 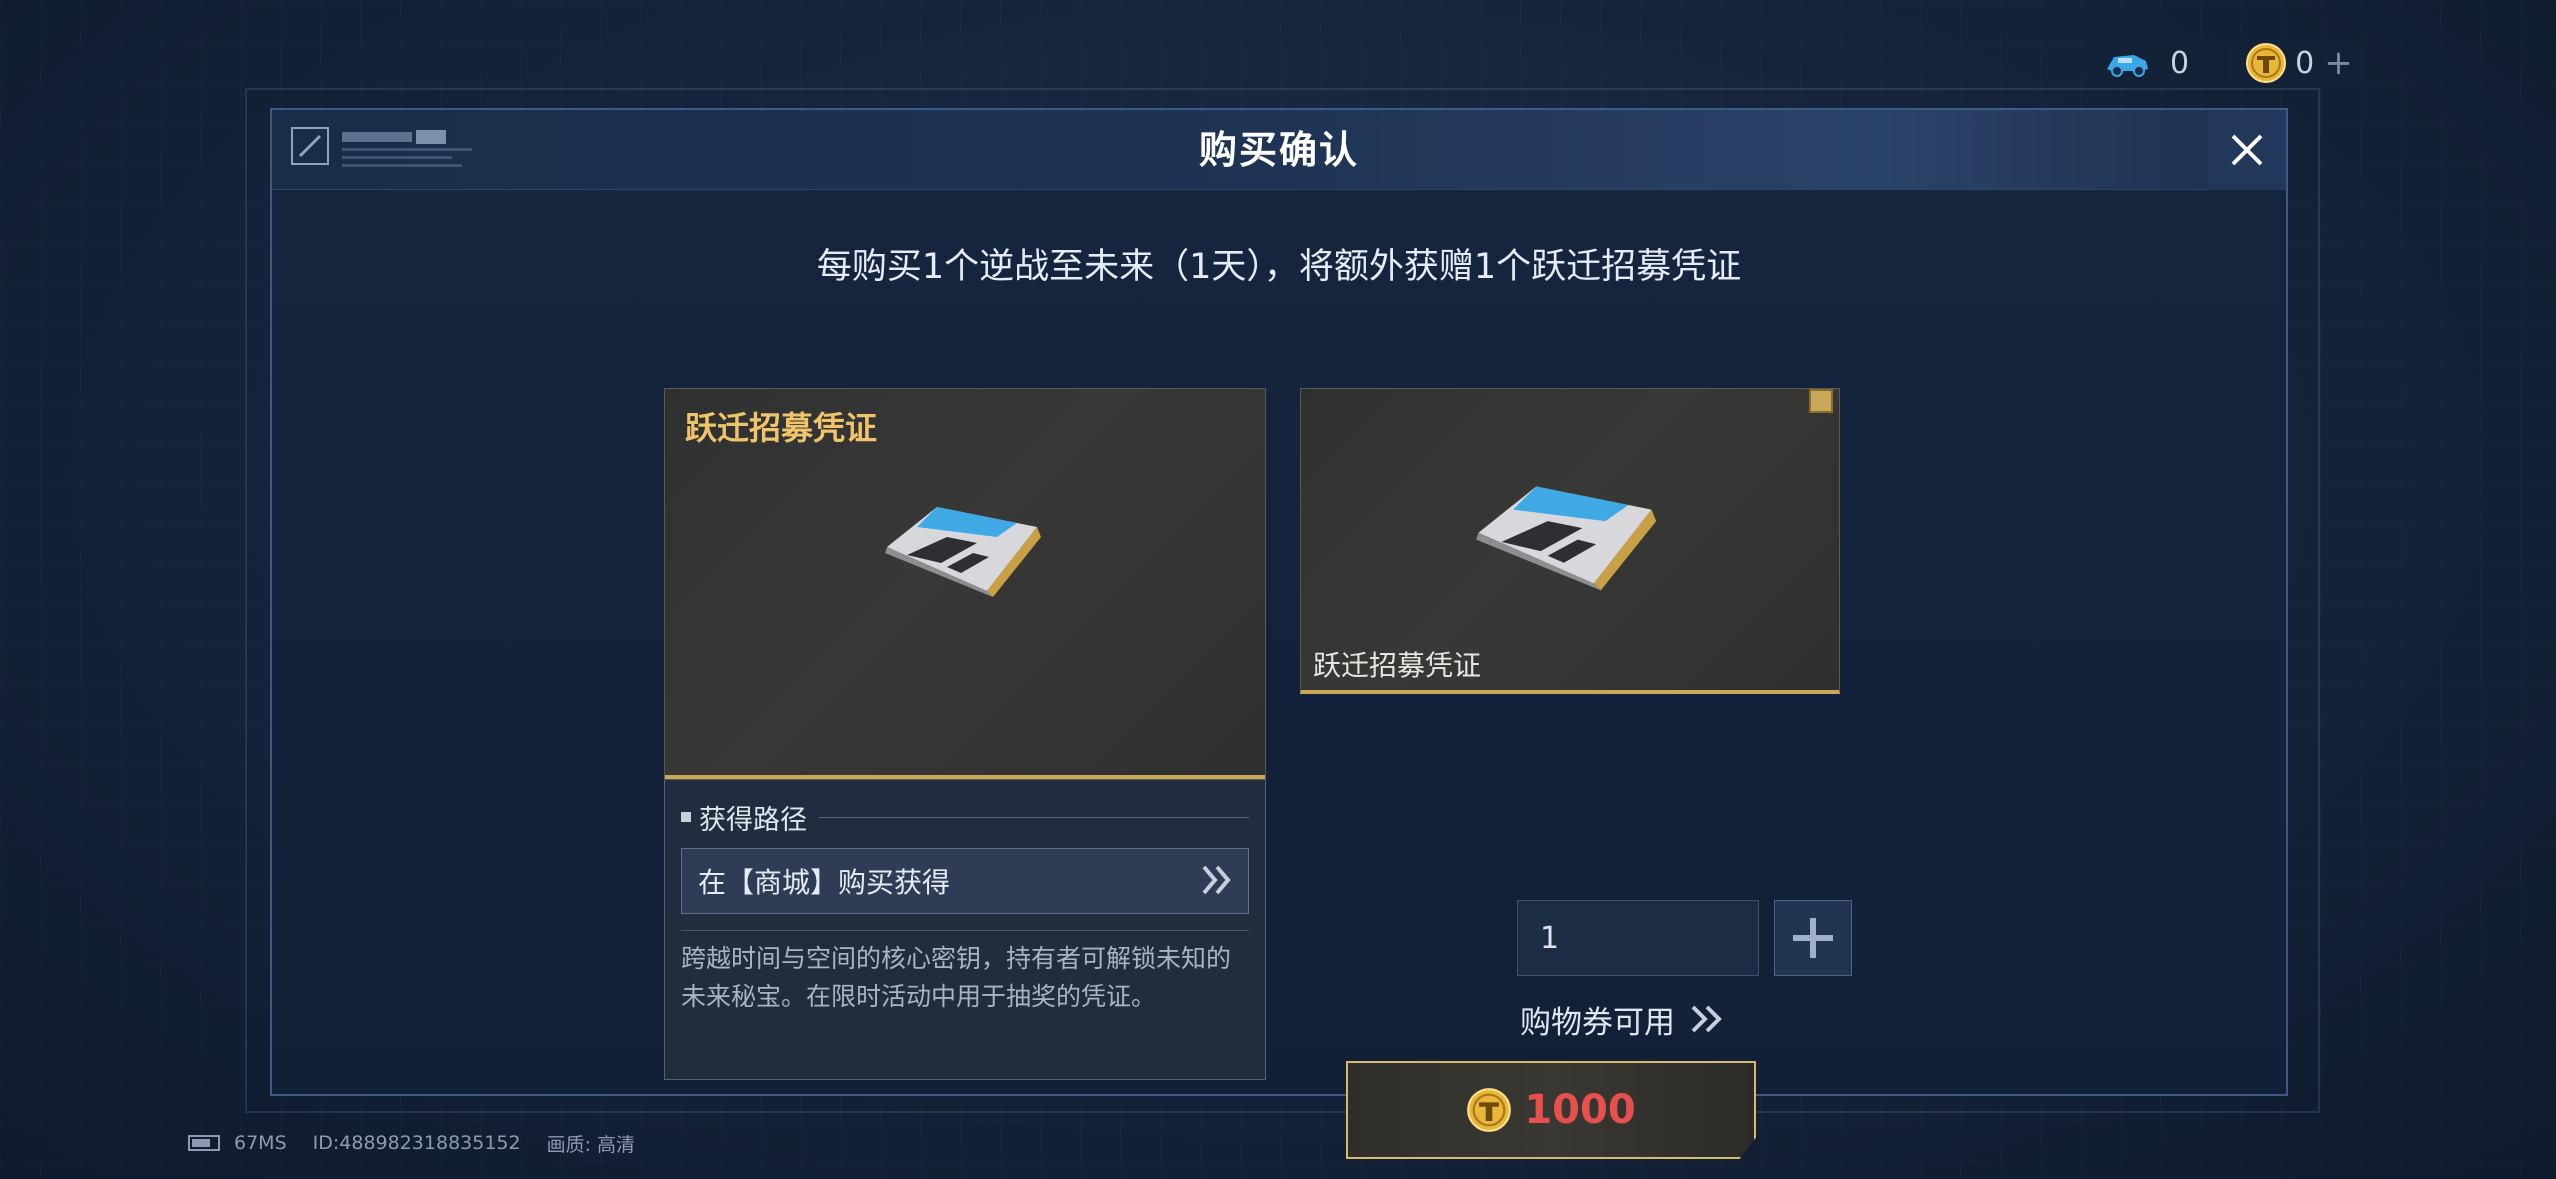 What do you see at coordinates (1397, 665) in the screenshot?
I see `gift-card-name: 跃迁招募凭证` at bounding box center [1397, 665].